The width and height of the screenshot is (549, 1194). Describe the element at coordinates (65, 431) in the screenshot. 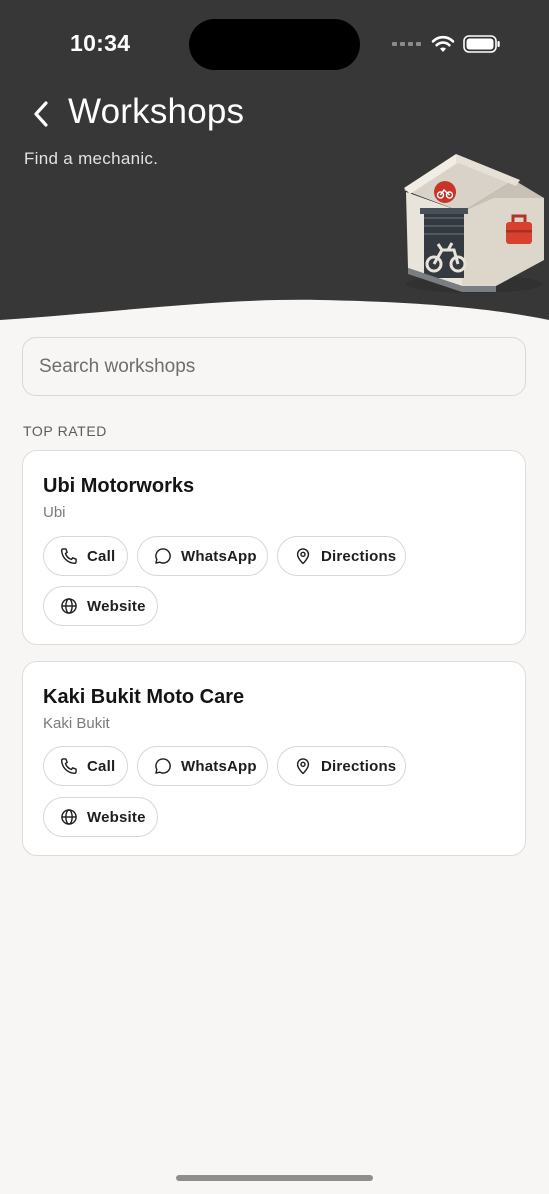

I see `section-label: TOP RATED` at that location.